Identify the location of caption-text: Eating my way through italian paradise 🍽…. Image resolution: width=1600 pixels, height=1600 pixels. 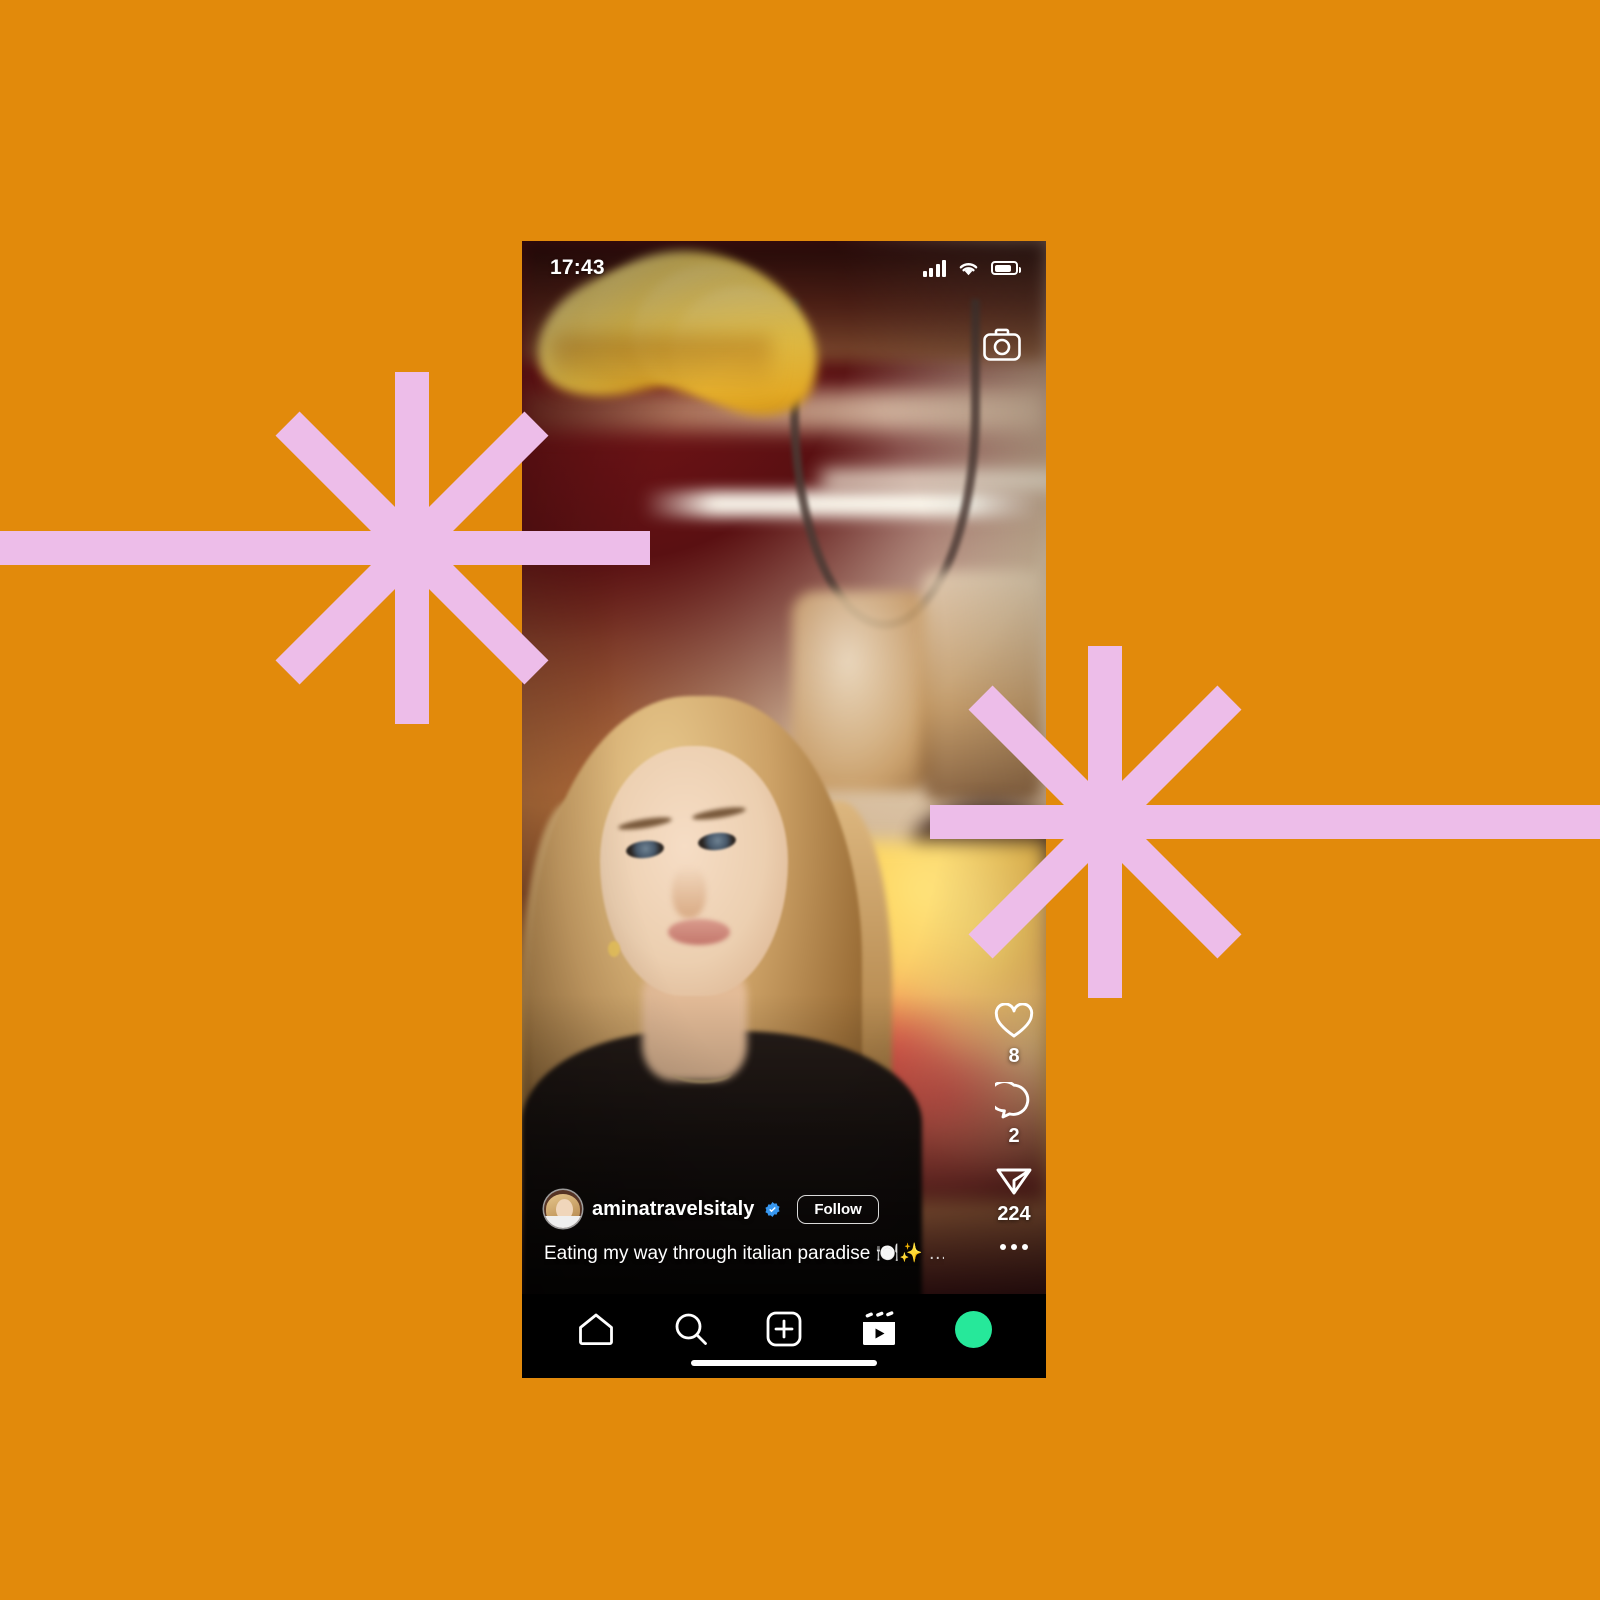
(733, 1254).